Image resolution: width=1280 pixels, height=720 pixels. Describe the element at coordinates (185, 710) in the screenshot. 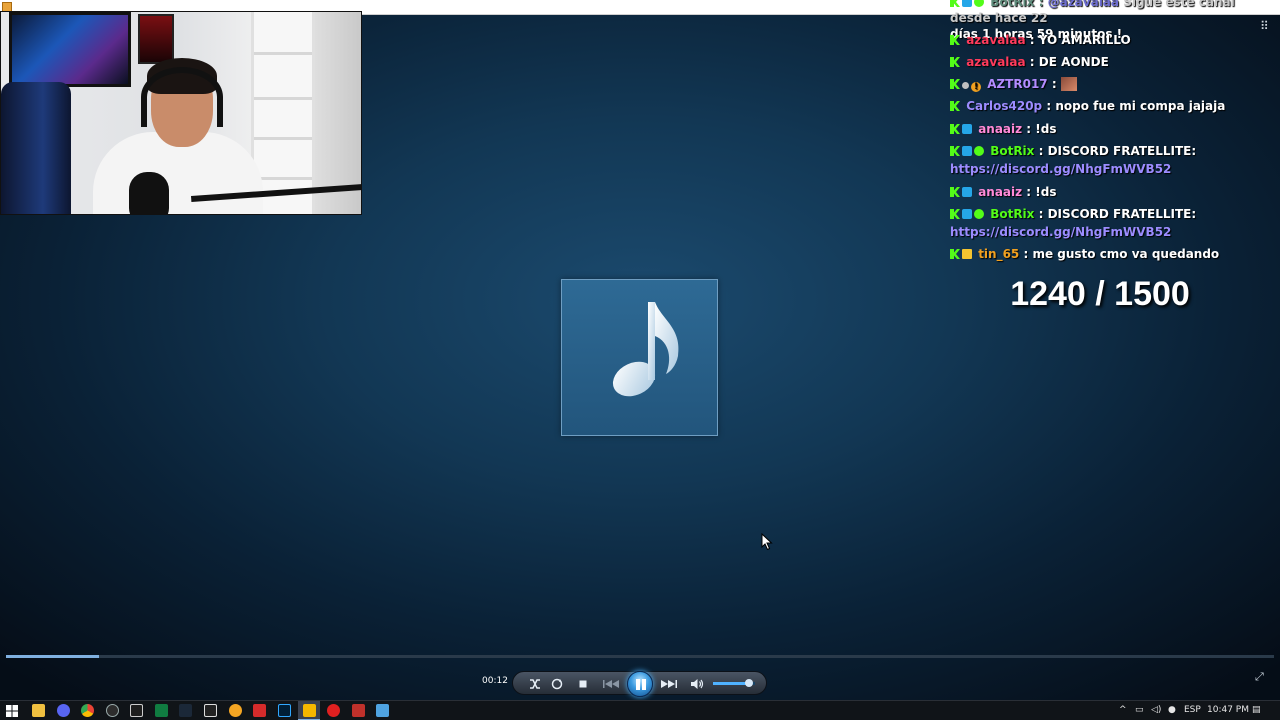

I see `steam-icon` at that location.